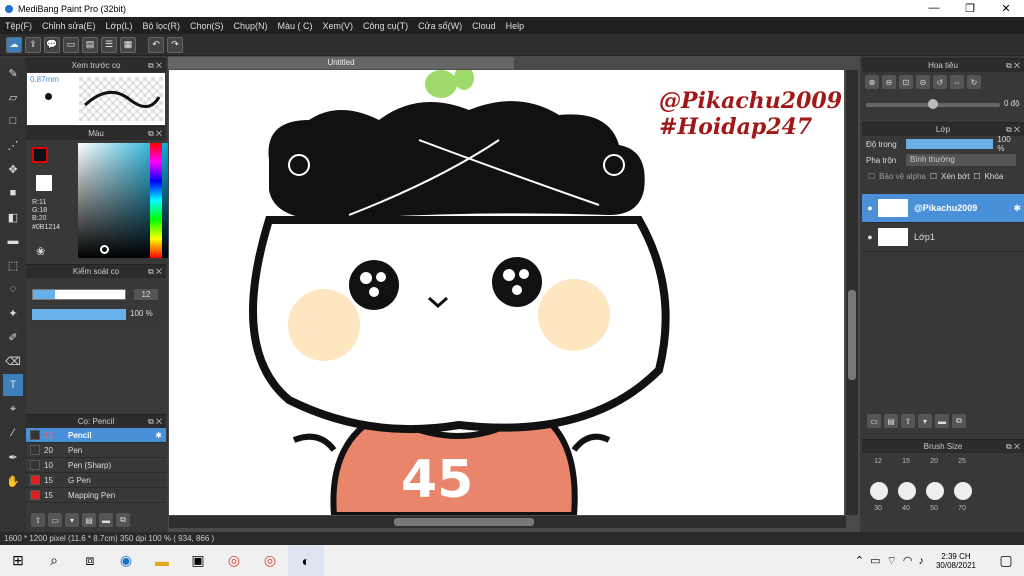  What do you see at coordinates (161, 26) in the screenshot?
I see `menu-filter: Bộ lọc(R)` at bounding box center [161, 26].